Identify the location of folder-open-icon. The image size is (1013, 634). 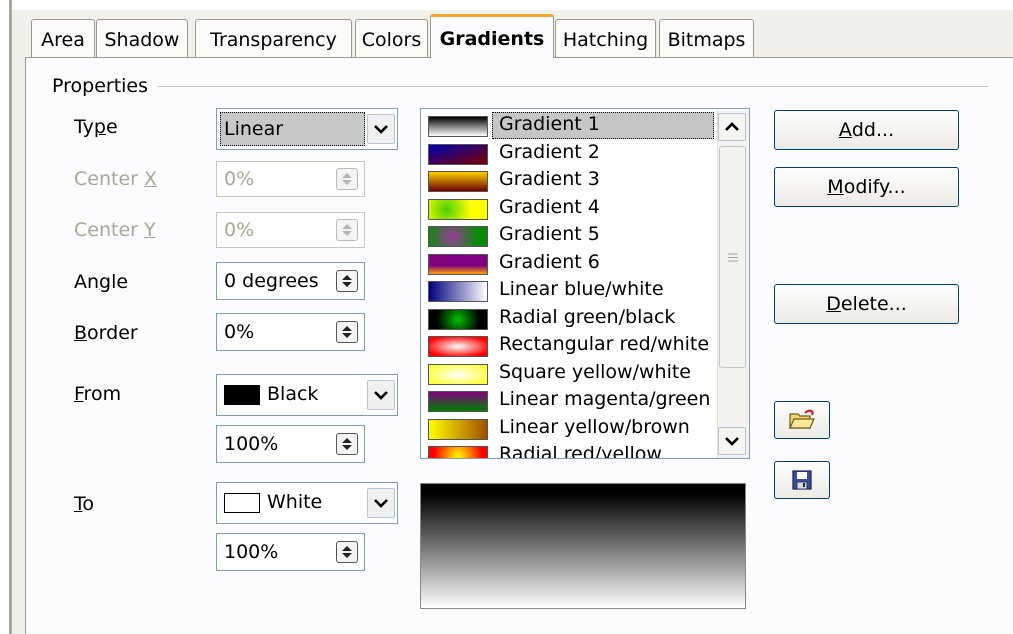
(802, 419).